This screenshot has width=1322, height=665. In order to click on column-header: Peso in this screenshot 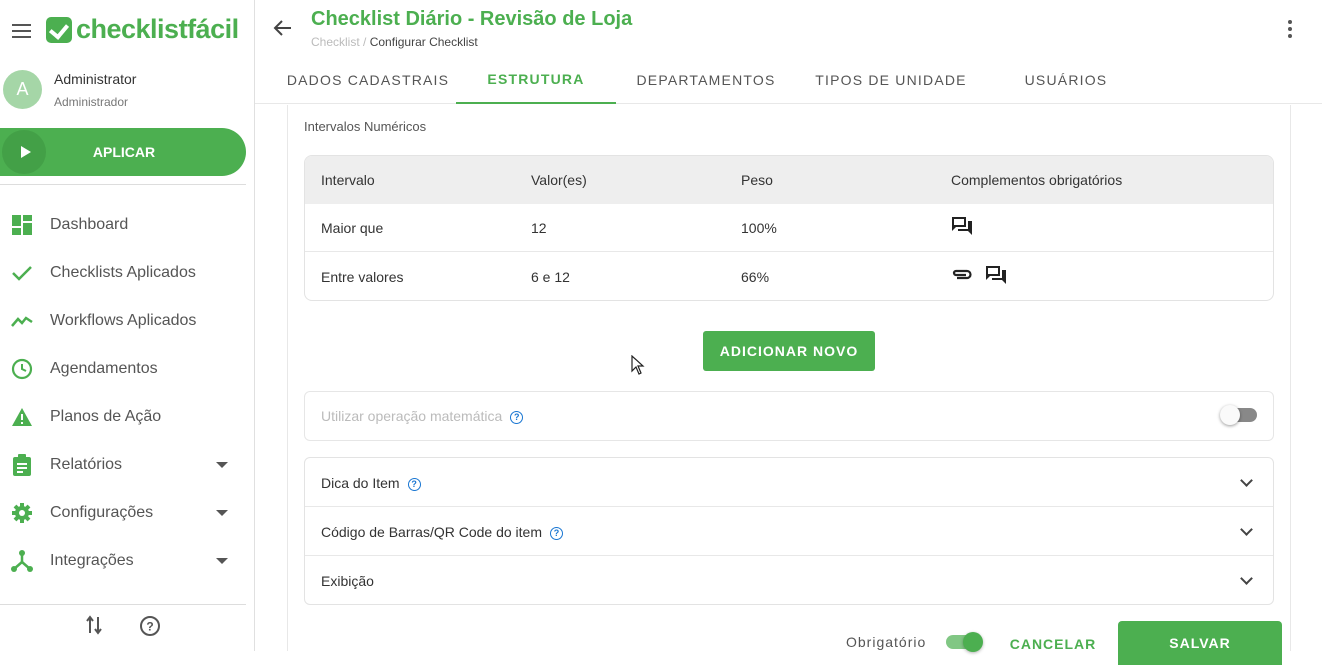, I will do `click(757, 180)`.